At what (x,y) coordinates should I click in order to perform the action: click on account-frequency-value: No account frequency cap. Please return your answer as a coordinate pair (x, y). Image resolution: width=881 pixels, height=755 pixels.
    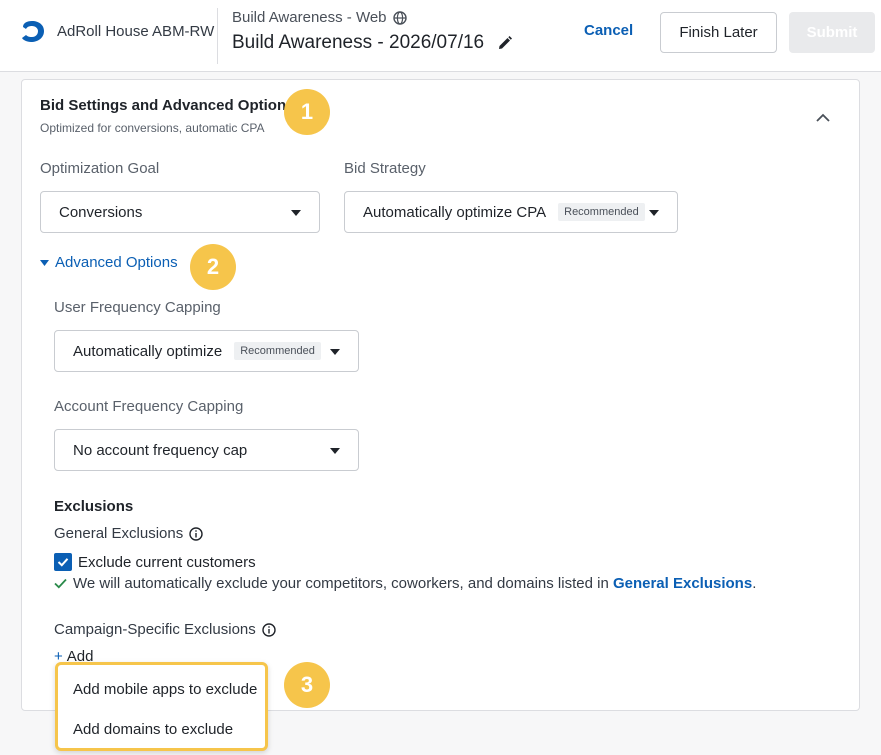
    Looking at the image, I should click on (160, 450).